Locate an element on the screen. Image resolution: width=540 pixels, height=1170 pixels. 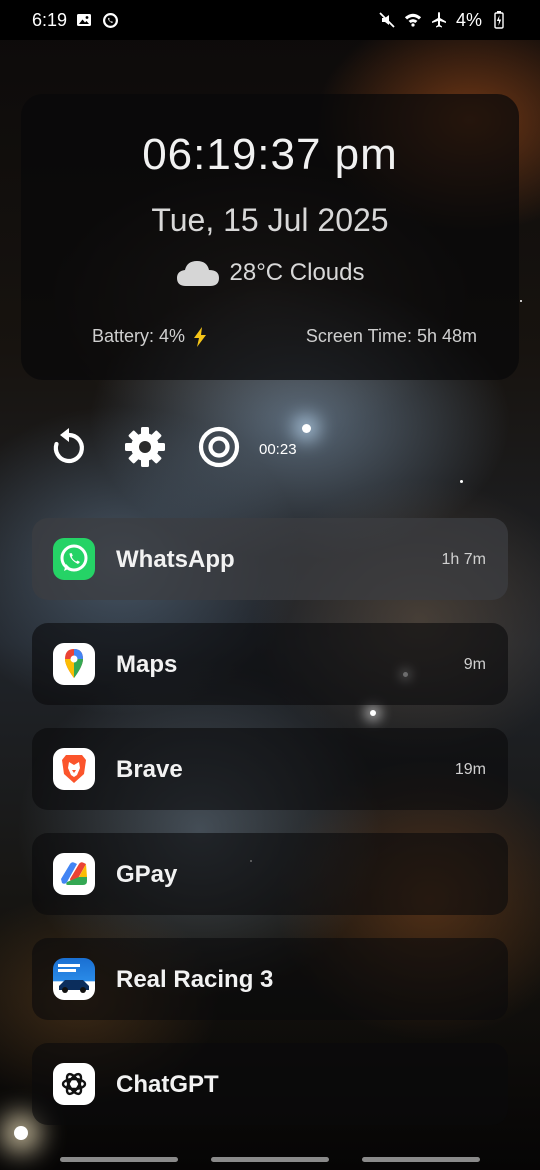
app-item-maps: Maps 9m is located at coordinates (270, 664).